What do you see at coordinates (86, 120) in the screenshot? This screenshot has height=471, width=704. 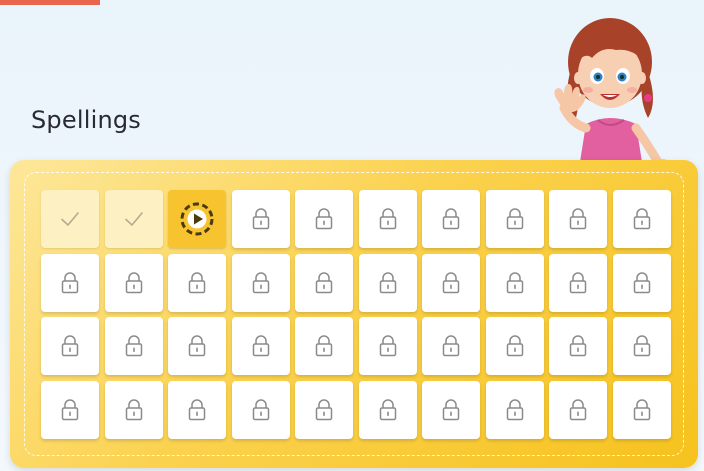 I see `page-title: Spellings` at bounding box center [86, 120].